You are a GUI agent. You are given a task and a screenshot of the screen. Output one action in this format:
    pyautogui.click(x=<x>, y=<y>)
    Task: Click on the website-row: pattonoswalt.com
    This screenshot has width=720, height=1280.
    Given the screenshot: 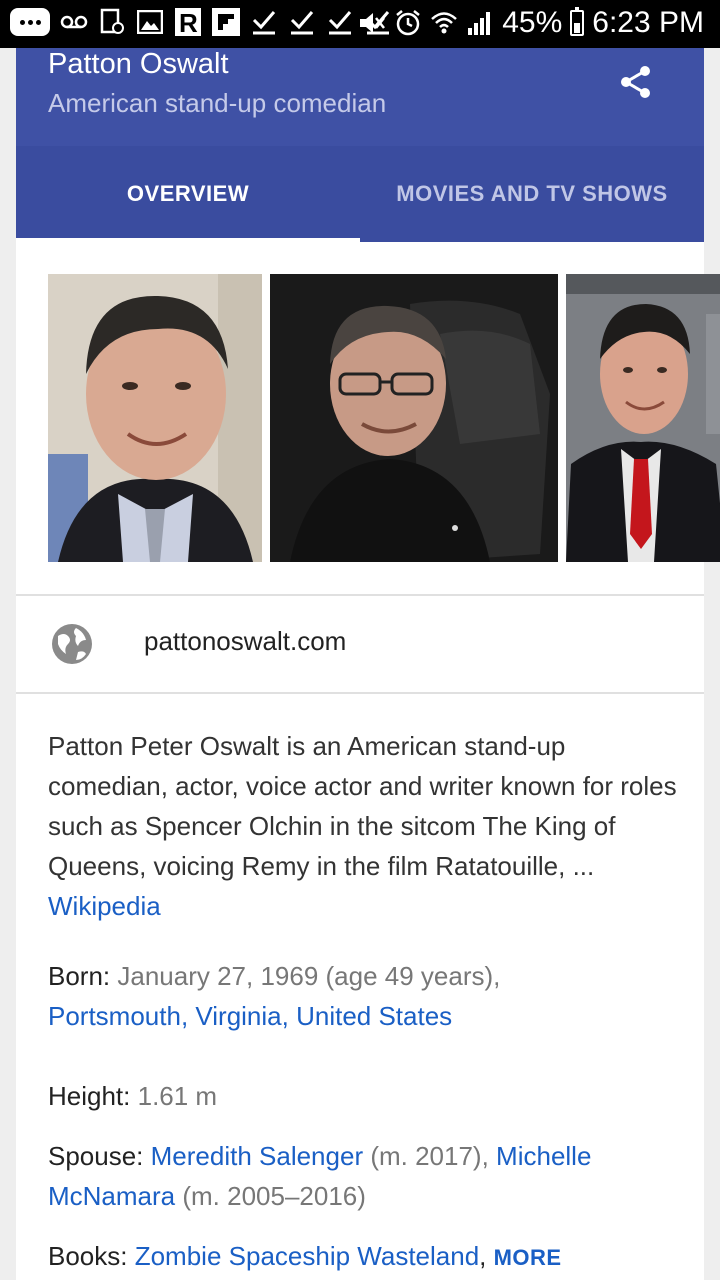 What is the action you would take?
    pyautogui.click(x=360, y=644)
    